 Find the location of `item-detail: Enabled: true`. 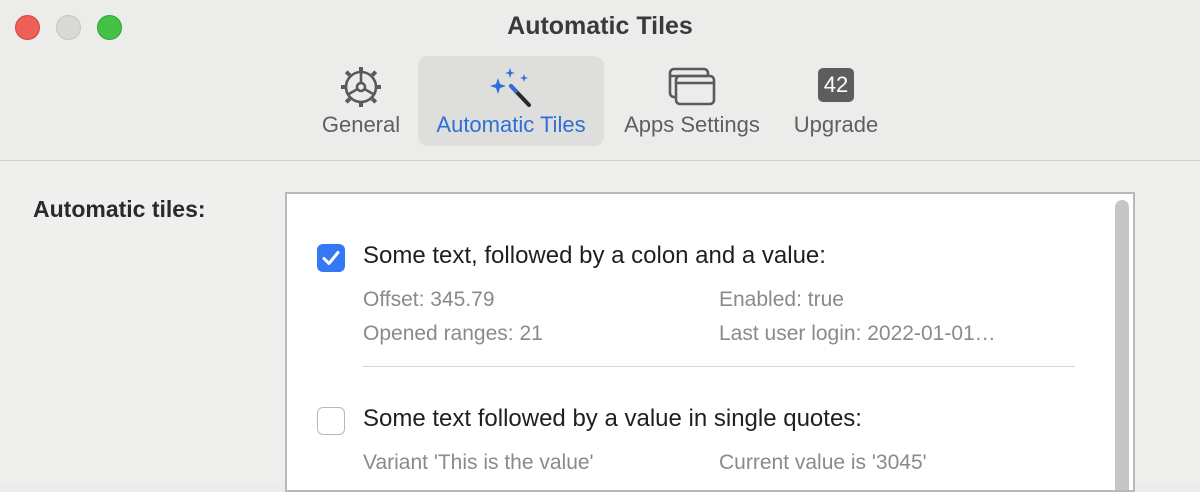

item-detail: Enabled: true is located at coordinates (781, 299).